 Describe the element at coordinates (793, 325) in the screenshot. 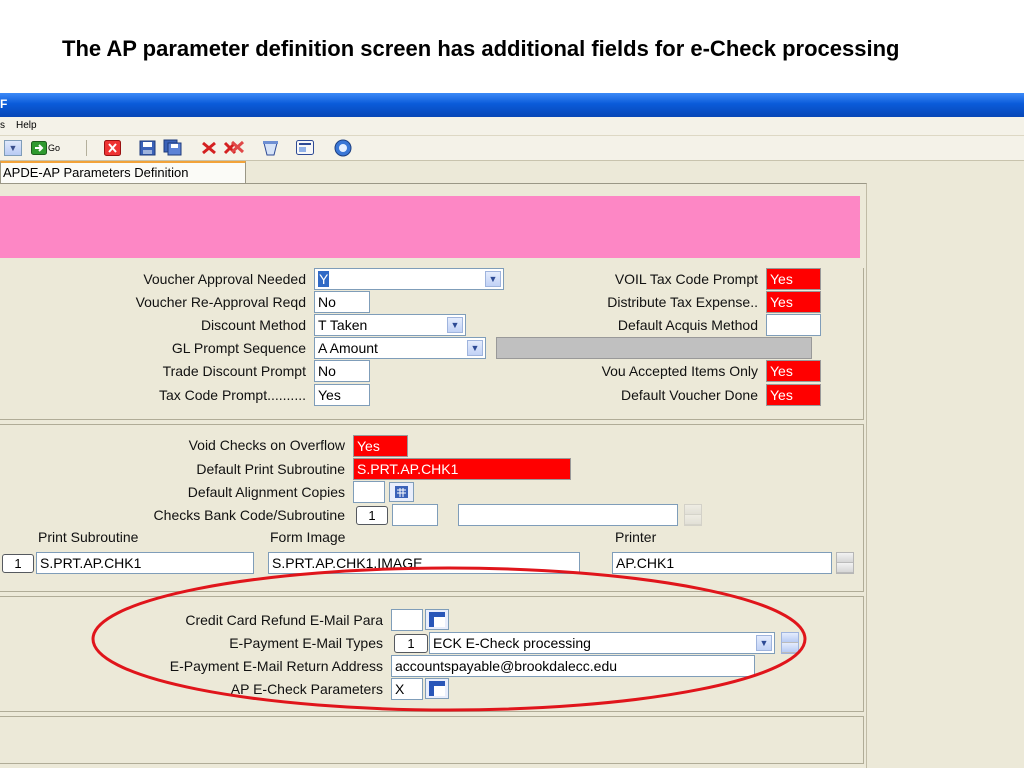

I see `default-acquis-method-field` at that location.